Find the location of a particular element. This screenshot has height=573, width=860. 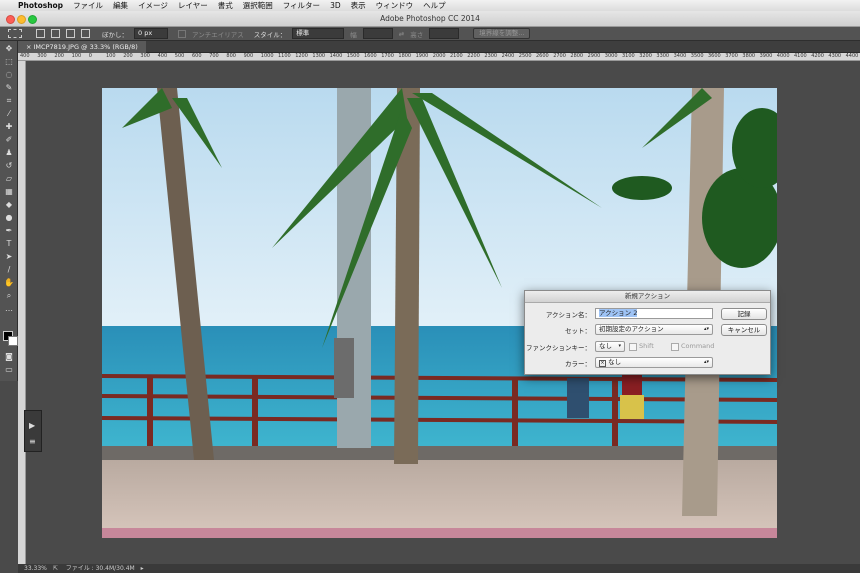

ruler-tick: 1300 is located at coordinates (319, 56).